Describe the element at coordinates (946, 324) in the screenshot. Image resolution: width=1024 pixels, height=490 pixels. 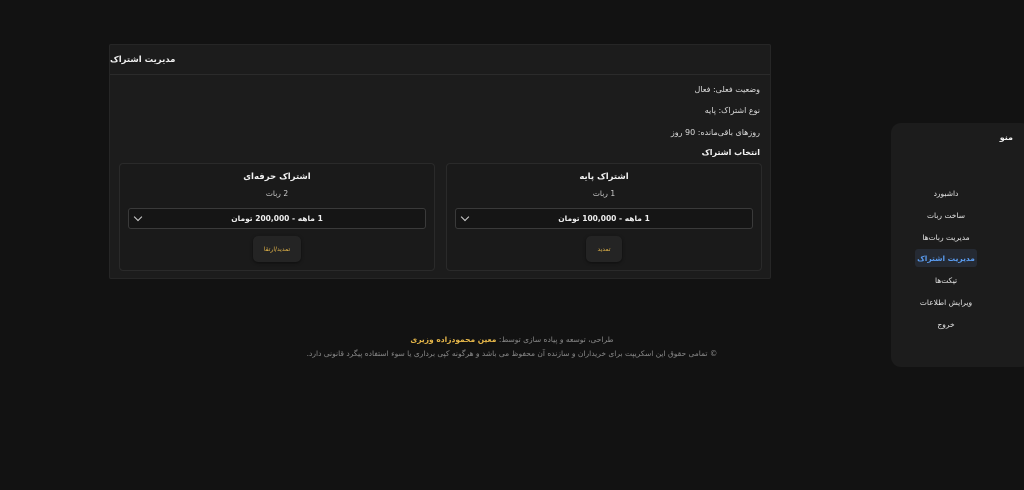
I see `sidebar-item-logout: خروج` at that location.